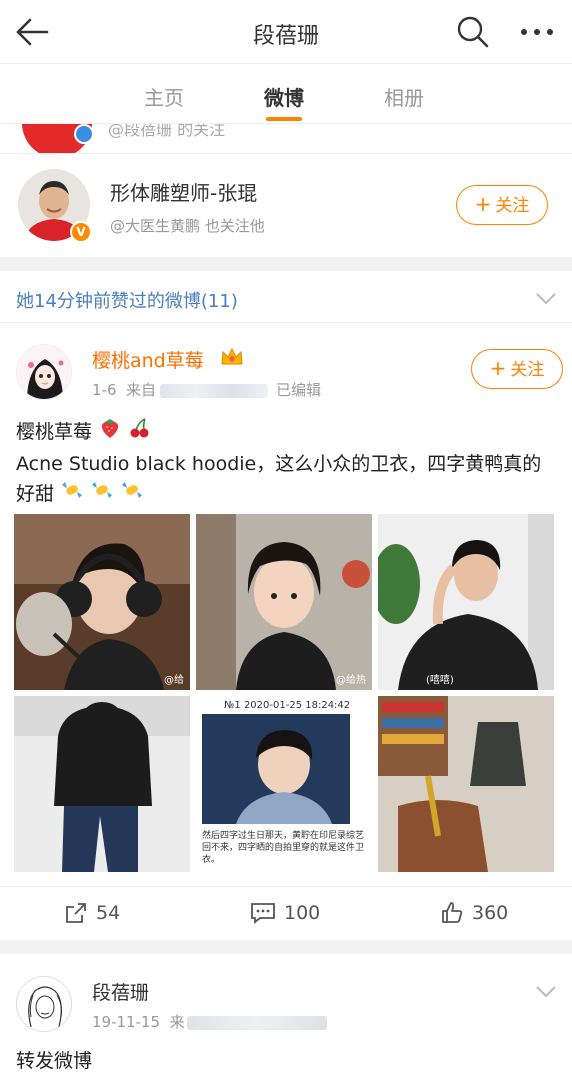  What do you see at coordinates (183, 191) in the screenshot?
I see `recommended-user-name: 形体雕塑师-张琨` at bounding box center [183, 191].